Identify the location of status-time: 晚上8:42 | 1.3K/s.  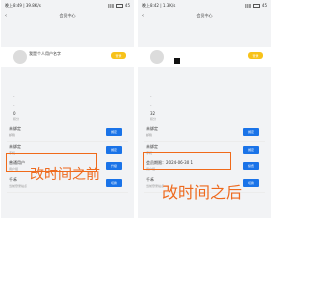
(159, 5).